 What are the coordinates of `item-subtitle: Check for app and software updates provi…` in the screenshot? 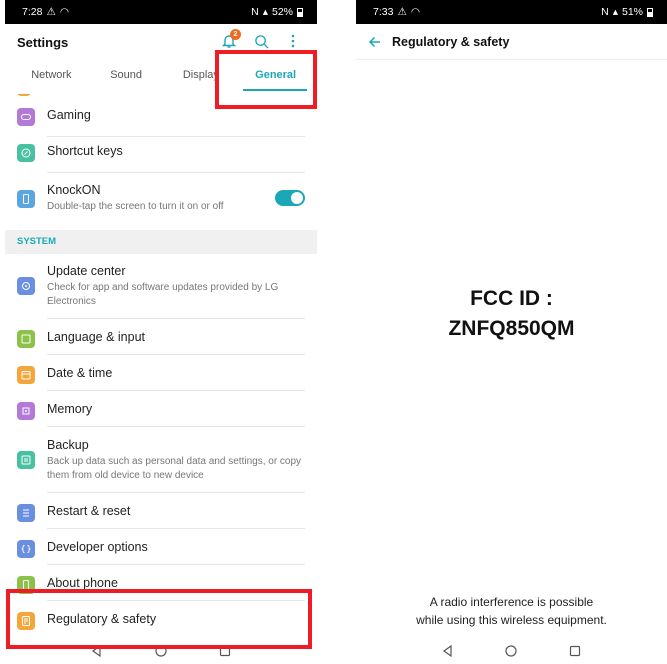 It's located at (163, 294).